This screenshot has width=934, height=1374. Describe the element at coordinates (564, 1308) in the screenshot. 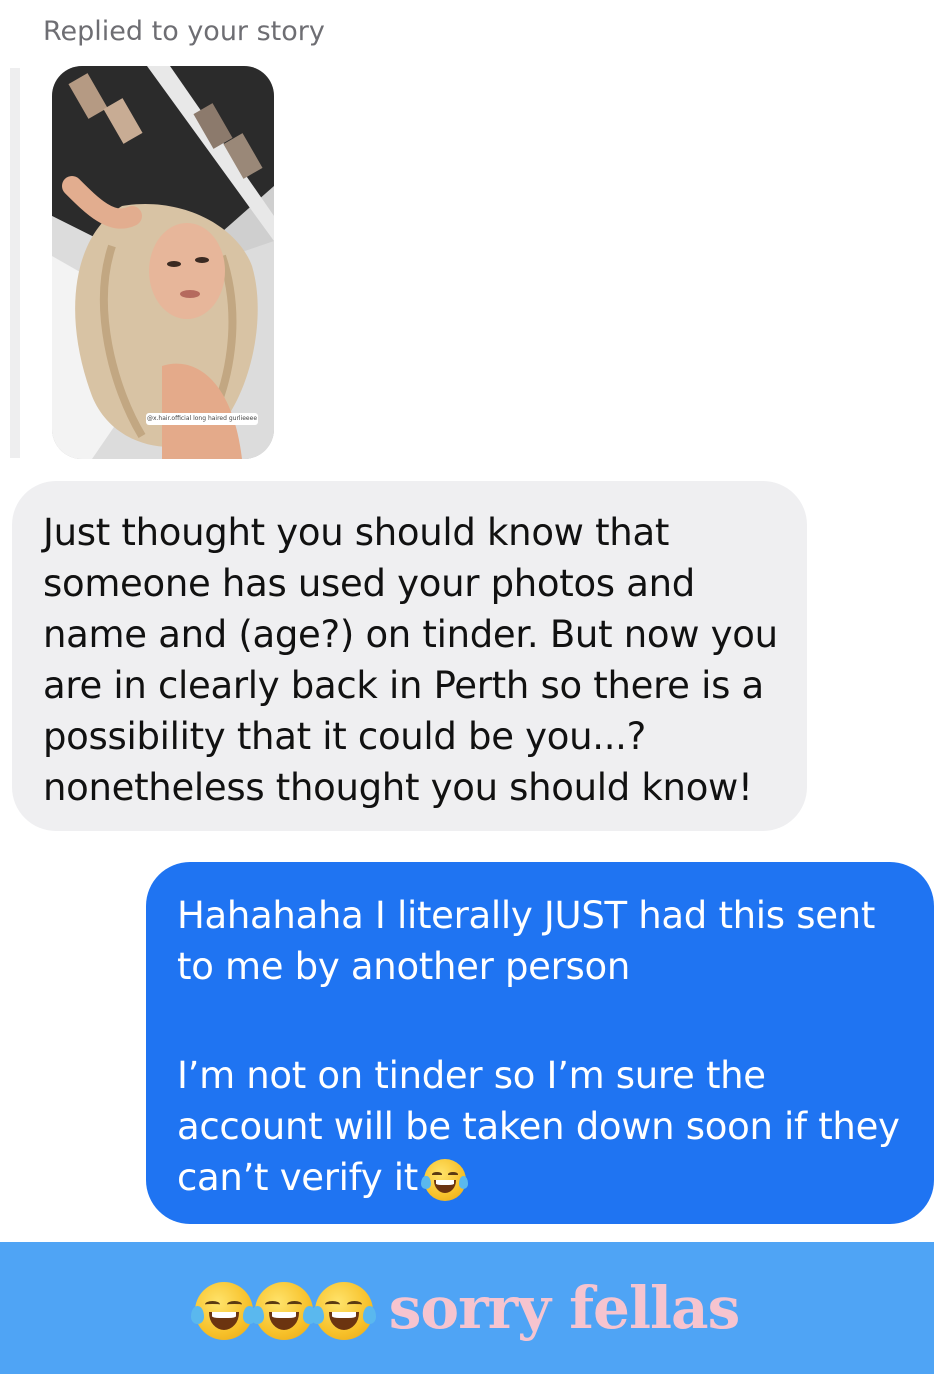

I see `footer-caption: sorry fellas` at that location.